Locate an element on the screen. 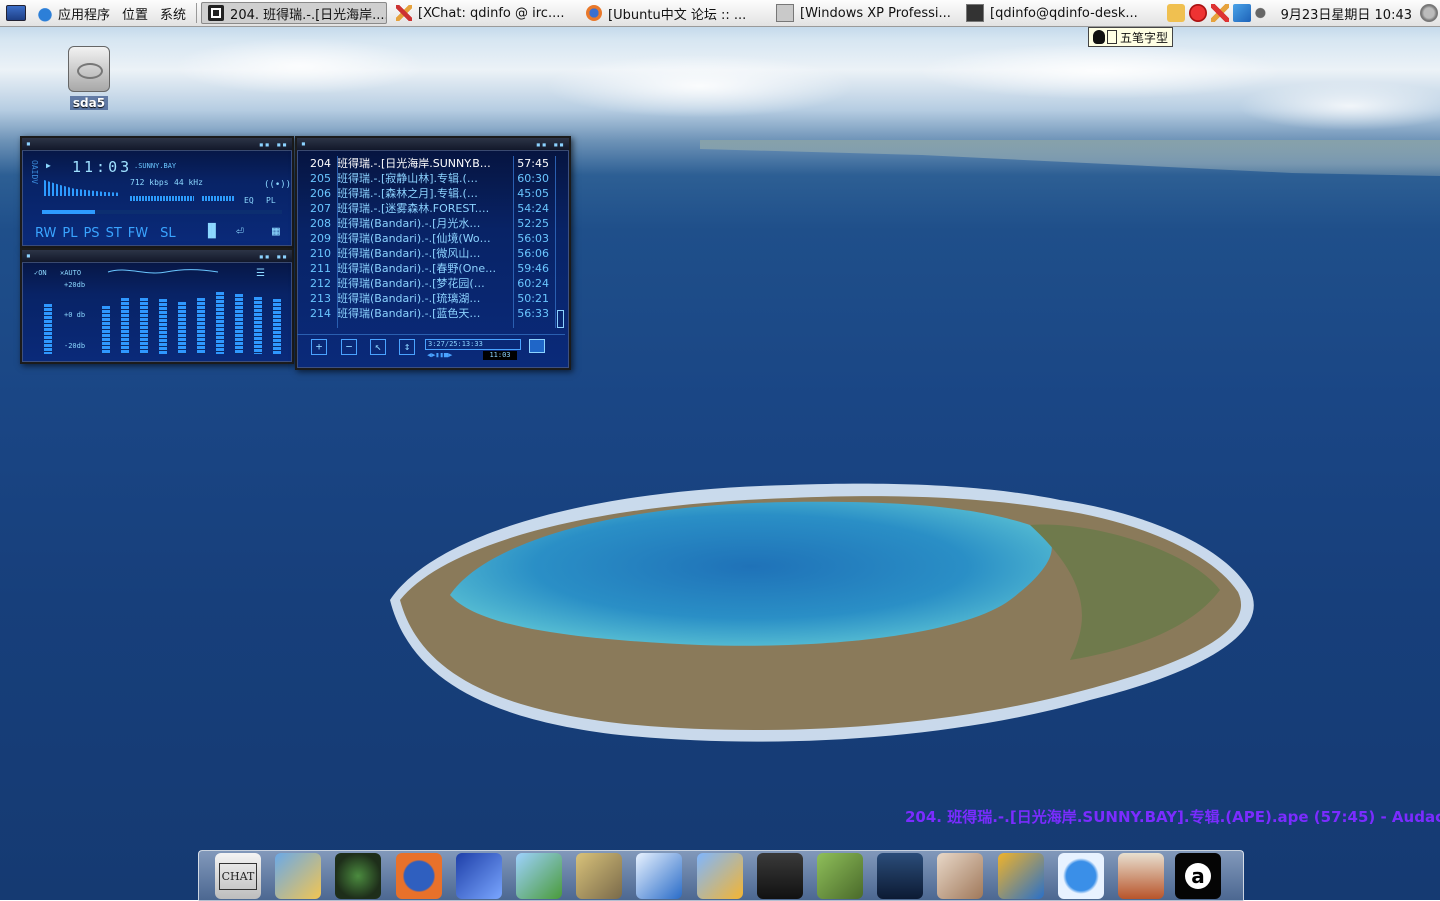 The height and width of the screenshot is (901, 1440). image-viewer-icon is located at coordinates (539, 876).